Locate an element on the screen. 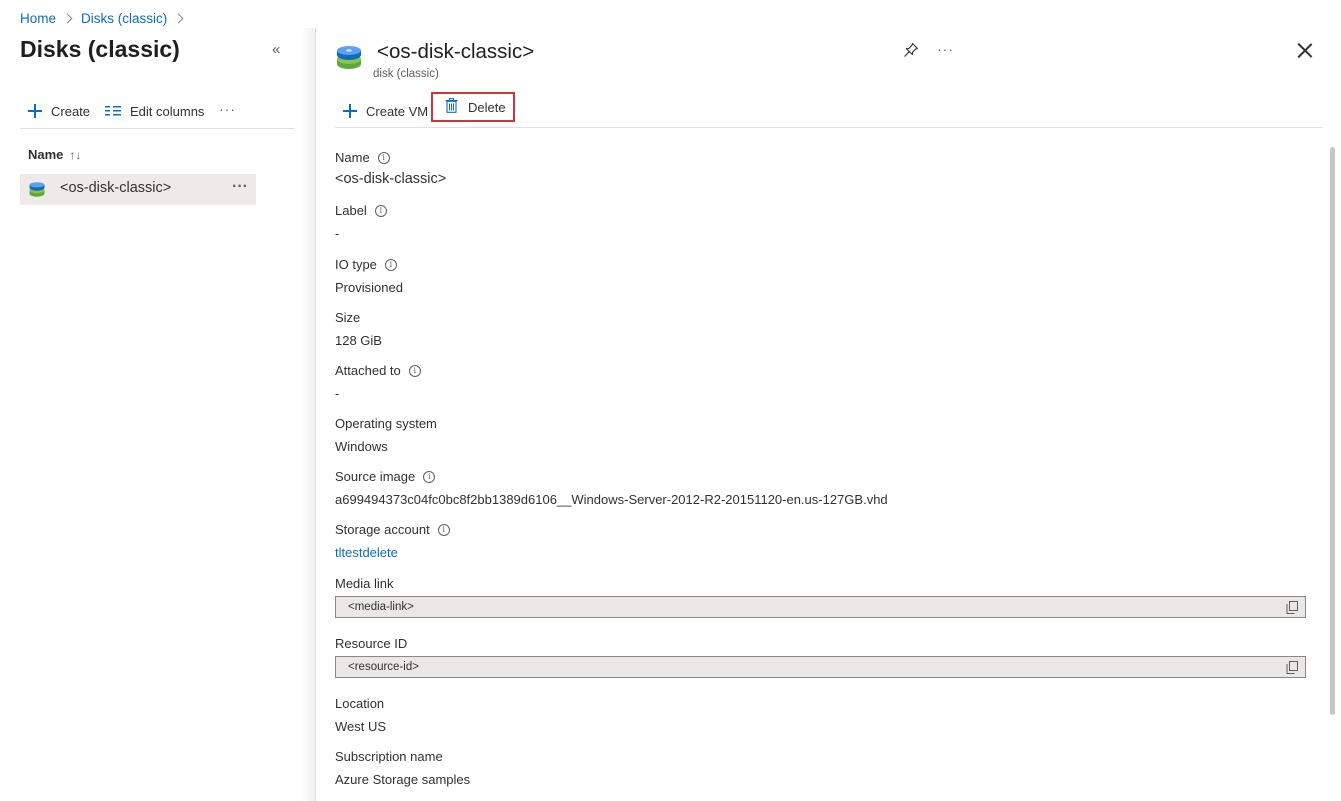  edit-columns-icon is located at coordinates (113, 111).